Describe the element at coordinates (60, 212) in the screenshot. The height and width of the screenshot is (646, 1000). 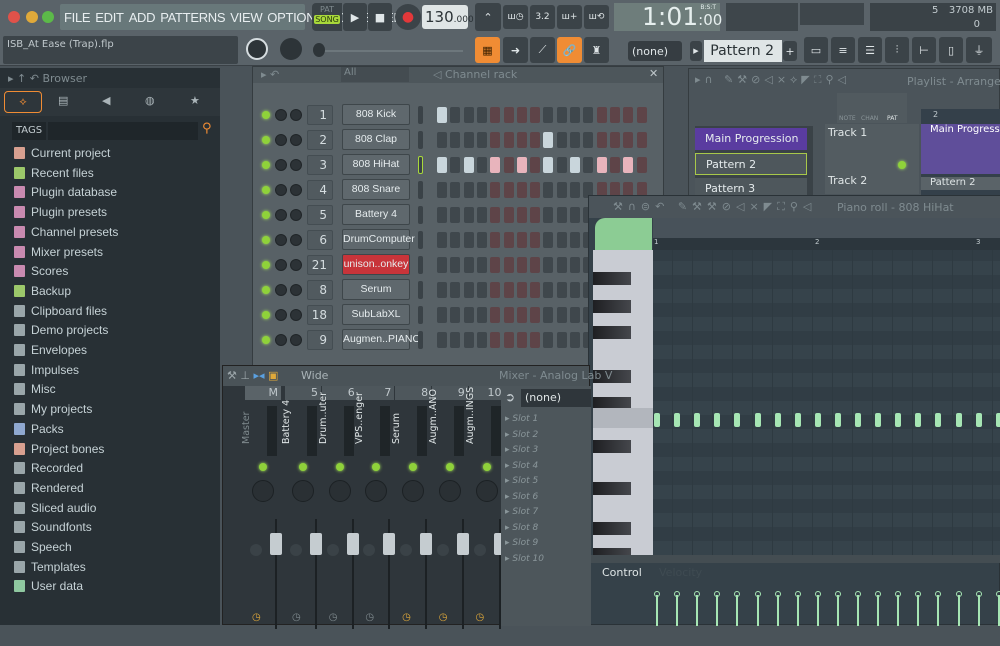
I see `browser-item: Plugin presets` at that location.